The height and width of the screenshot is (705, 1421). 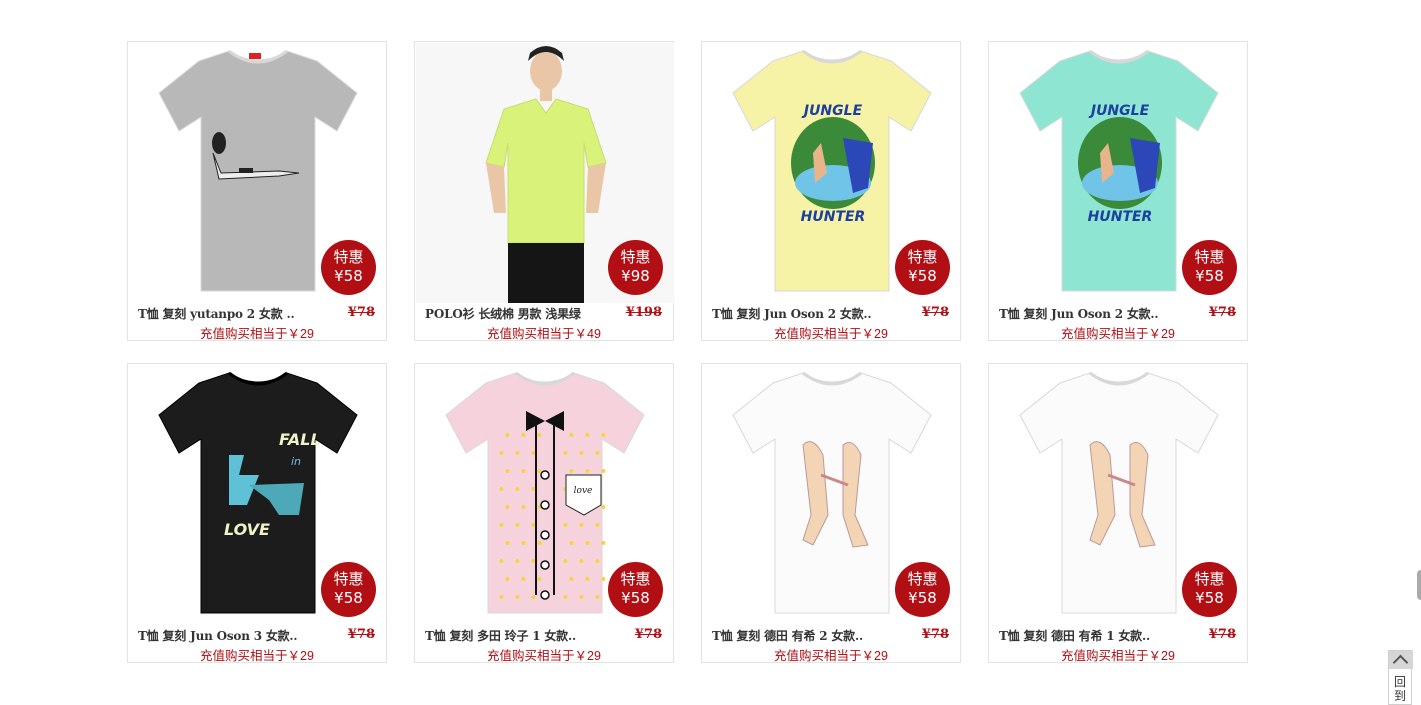 What do you see at coordinates (583, 491) in the screenshot?
I see `svg-text: love` at bounding box center [583, 491].